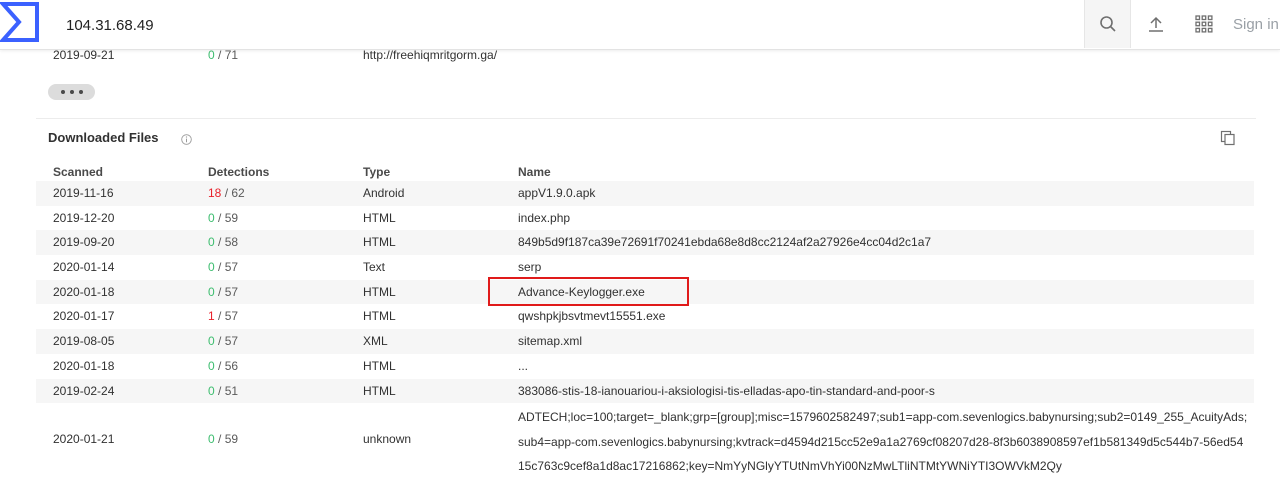 This screenshot has width=1280, height=489. What do you see at coordinates (223, 55) in the screenshot?
I see `detections: 0 / 71` at bounding box center [223, 55].